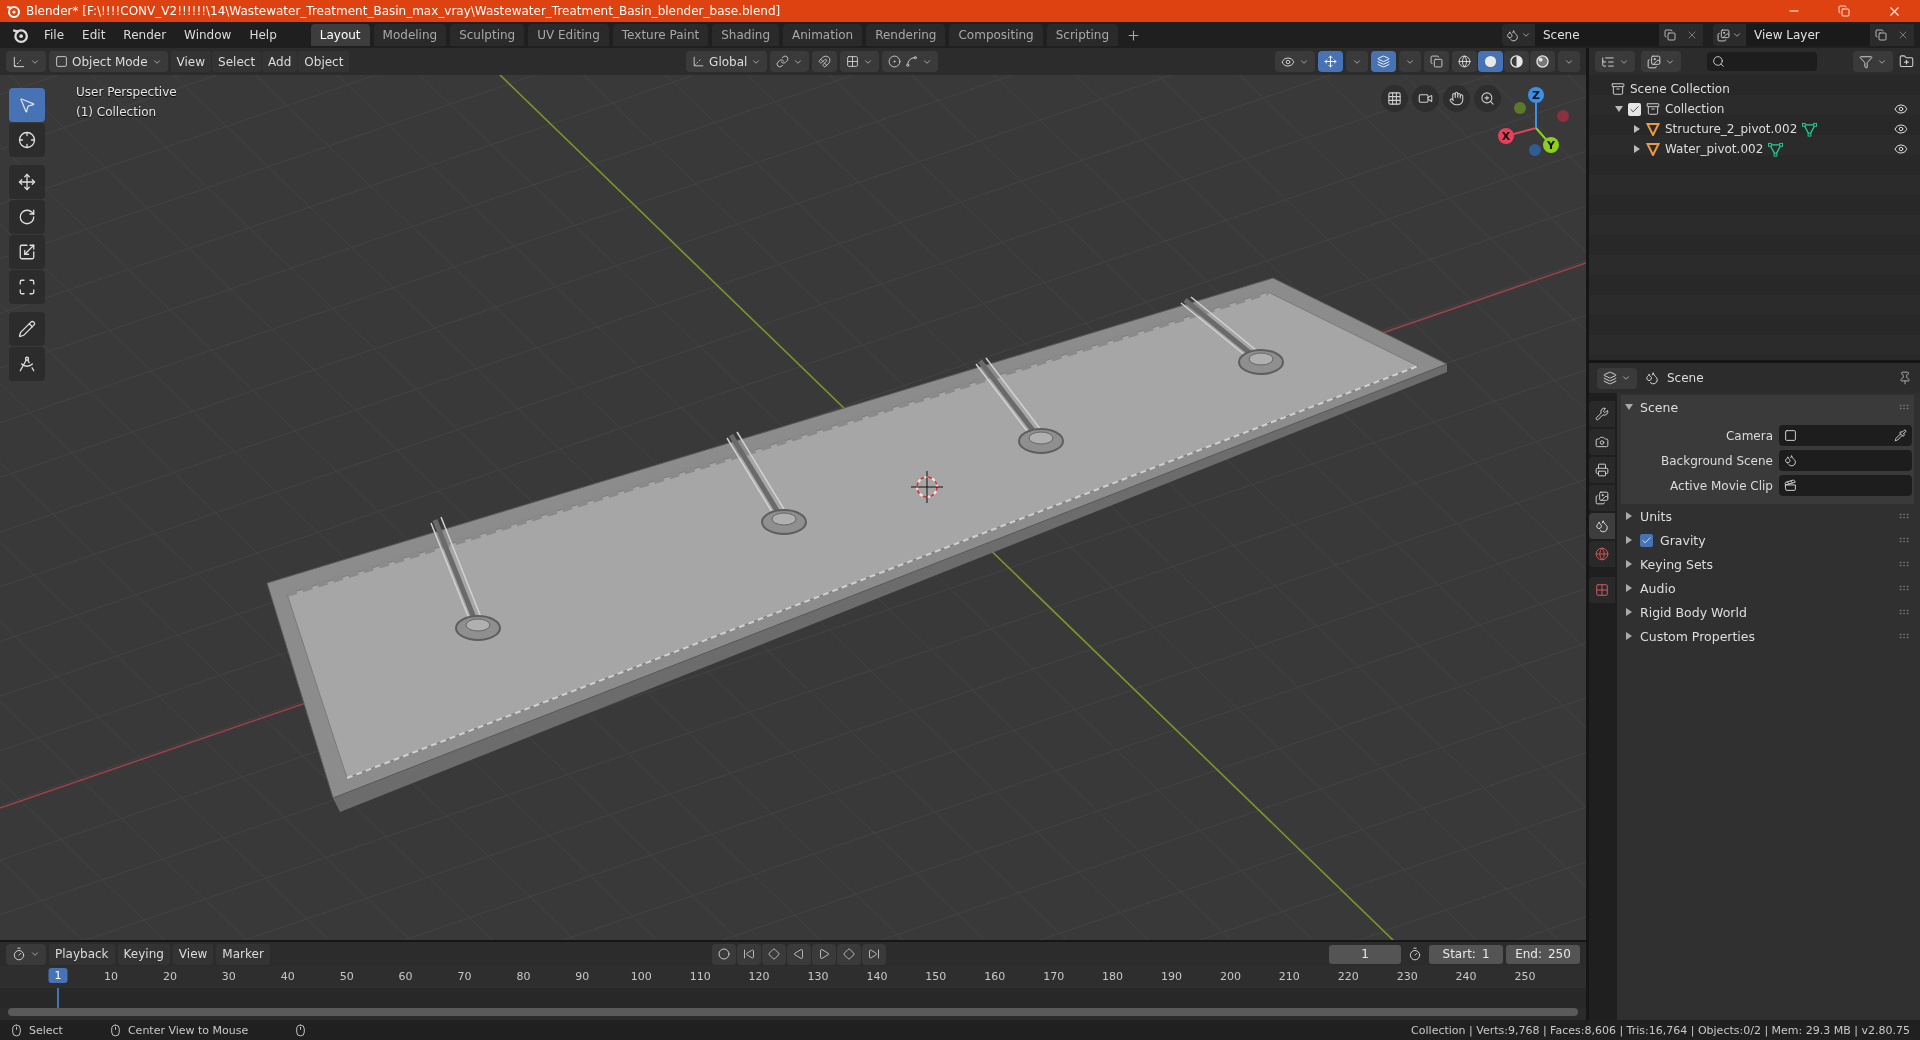 This screenshot has width=1920, height=1040. What do you see at coordinates (1767, 540) in the screenshot?
I see `panel-header: Gravity` at bounding box center [1767, 540].